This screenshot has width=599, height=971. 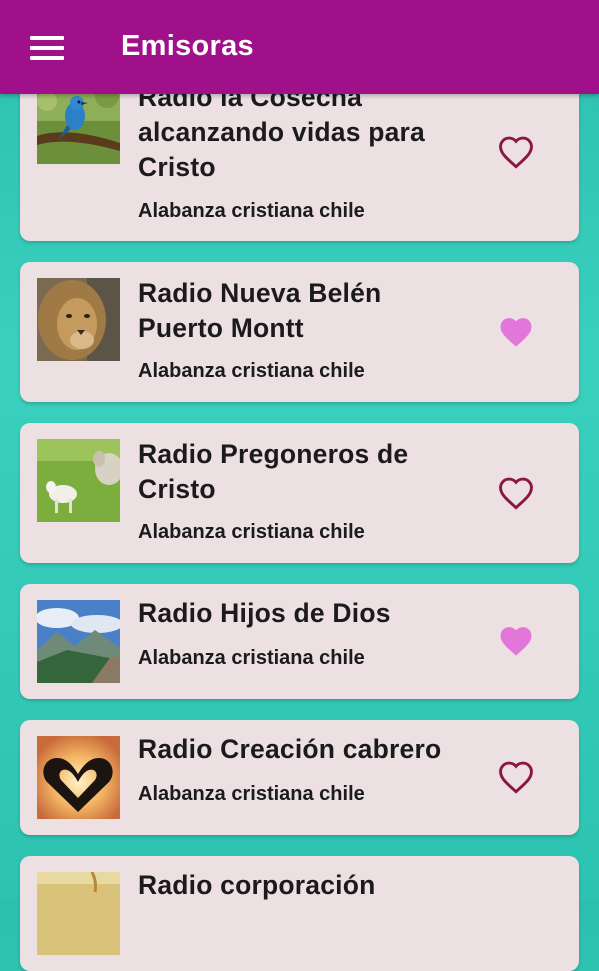 I want to click on station-title-line: Radio Nueva Belén, so click(x=260, y=293).